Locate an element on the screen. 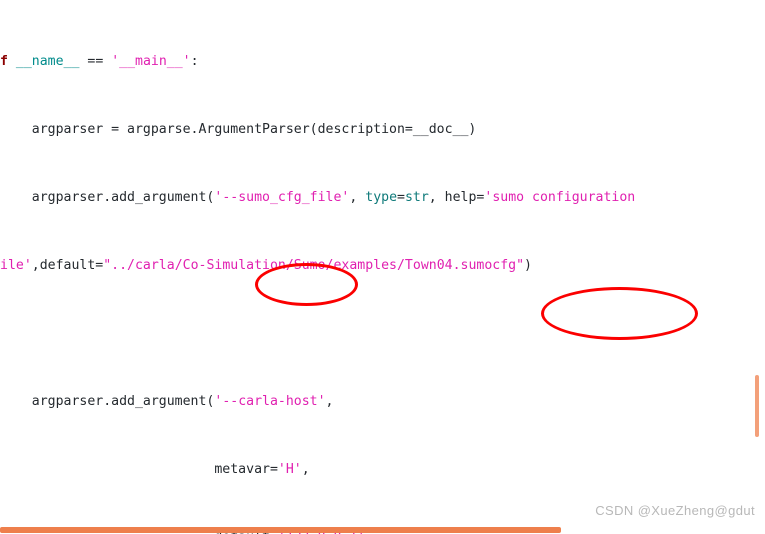  token-string: '--sumo_cfg_file' is located at coordinates (282, 197).